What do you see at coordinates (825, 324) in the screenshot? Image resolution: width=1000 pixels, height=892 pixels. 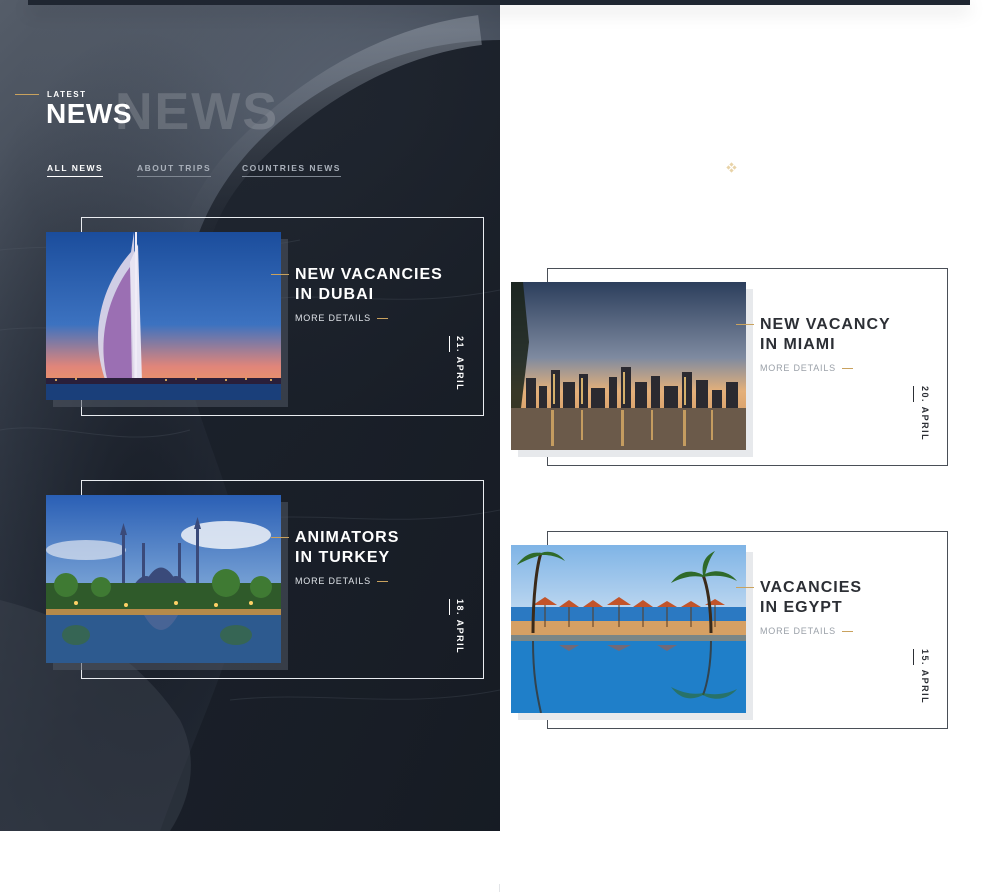 I see `card-title-line1: NEW VACANCY` at bounding box center [825, 324].